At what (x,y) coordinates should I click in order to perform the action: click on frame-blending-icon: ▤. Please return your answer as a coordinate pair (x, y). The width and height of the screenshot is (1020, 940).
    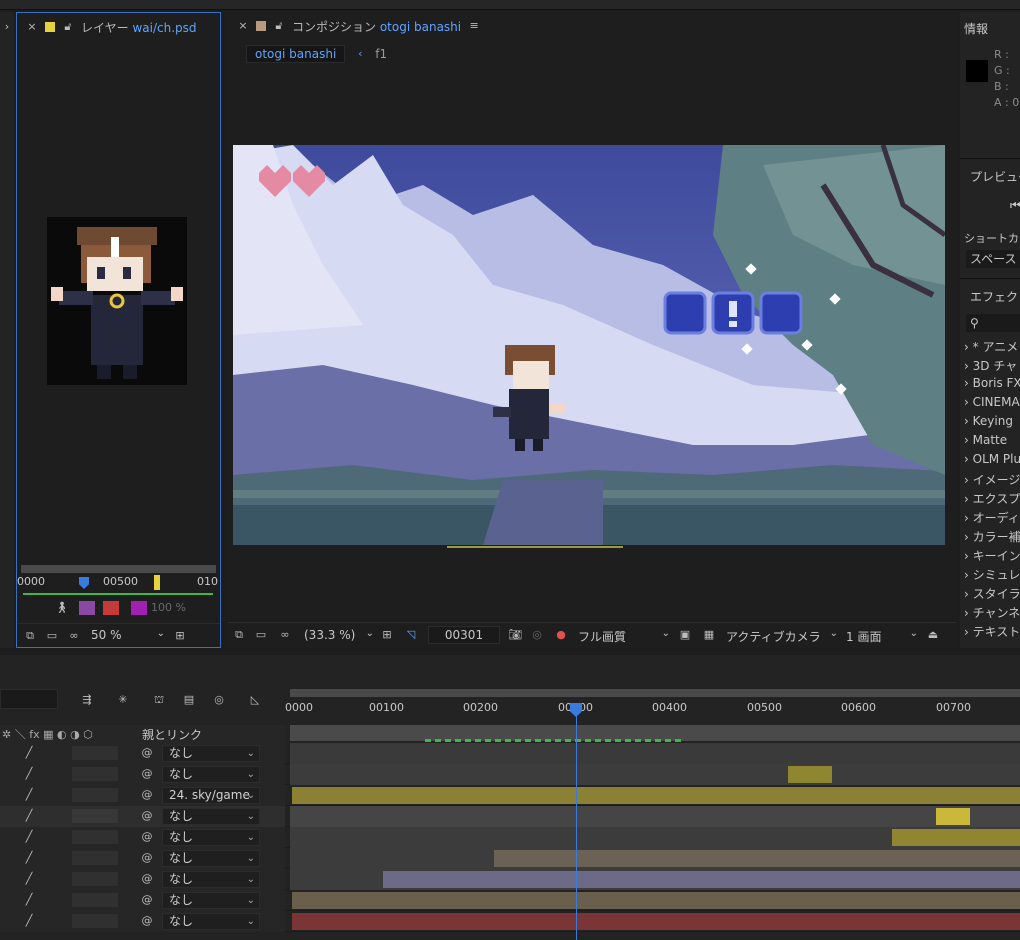
    Looking at the image, I should click on (189, 700).